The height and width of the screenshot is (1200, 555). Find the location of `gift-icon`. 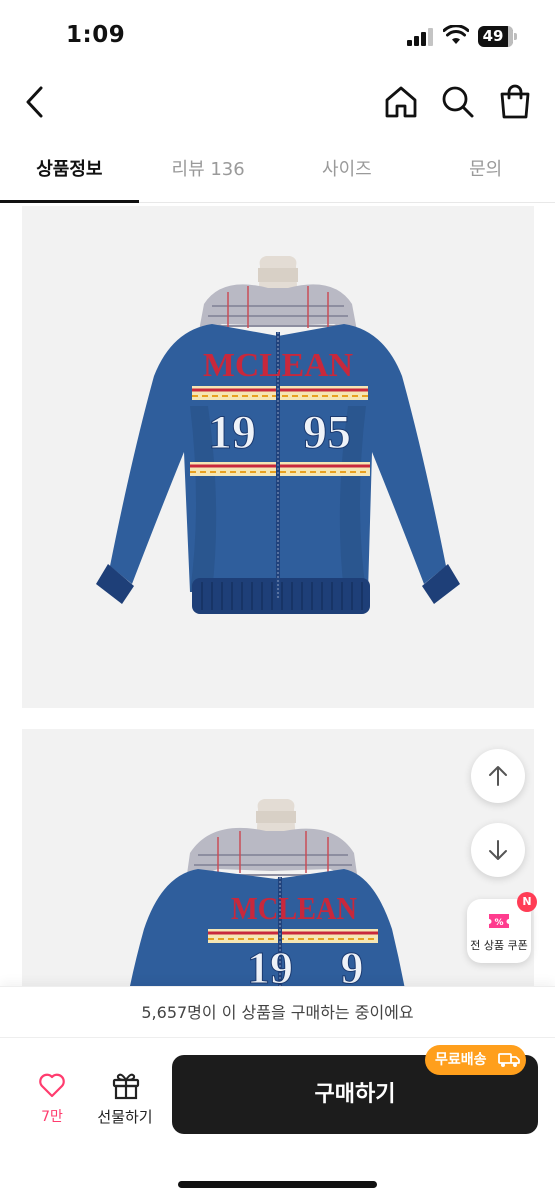

gift-icon is located at coordinates (126, 1086).